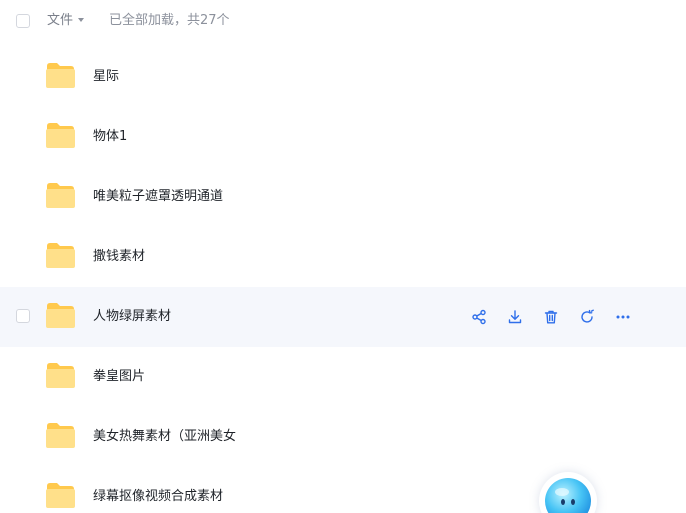  I want to click on list-item: 唯美粒子遮罩透明通道, so click(343, 197).